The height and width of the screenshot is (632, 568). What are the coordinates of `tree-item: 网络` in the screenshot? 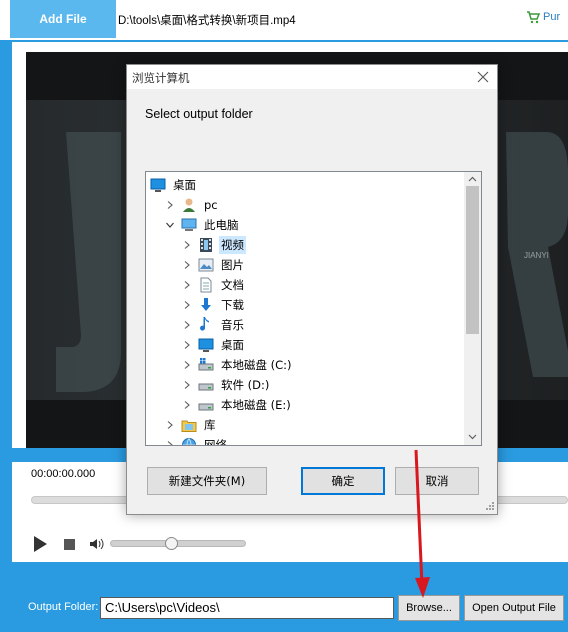 It's located at (197, 440).